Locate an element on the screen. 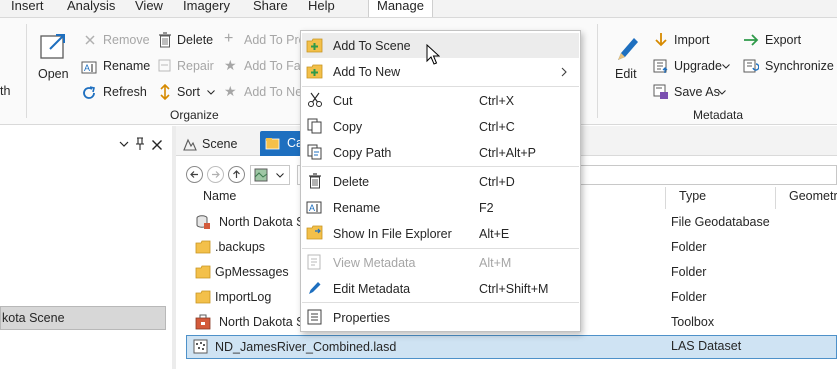 The height and width of the screenshot is (369, 837). menu-help: Help is located at coordinates (321, 6).